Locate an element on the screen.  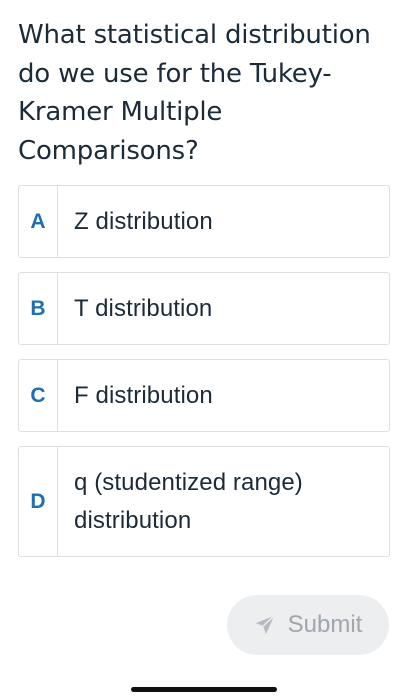
paper-plane-icon is located at coordinates (265, 625).